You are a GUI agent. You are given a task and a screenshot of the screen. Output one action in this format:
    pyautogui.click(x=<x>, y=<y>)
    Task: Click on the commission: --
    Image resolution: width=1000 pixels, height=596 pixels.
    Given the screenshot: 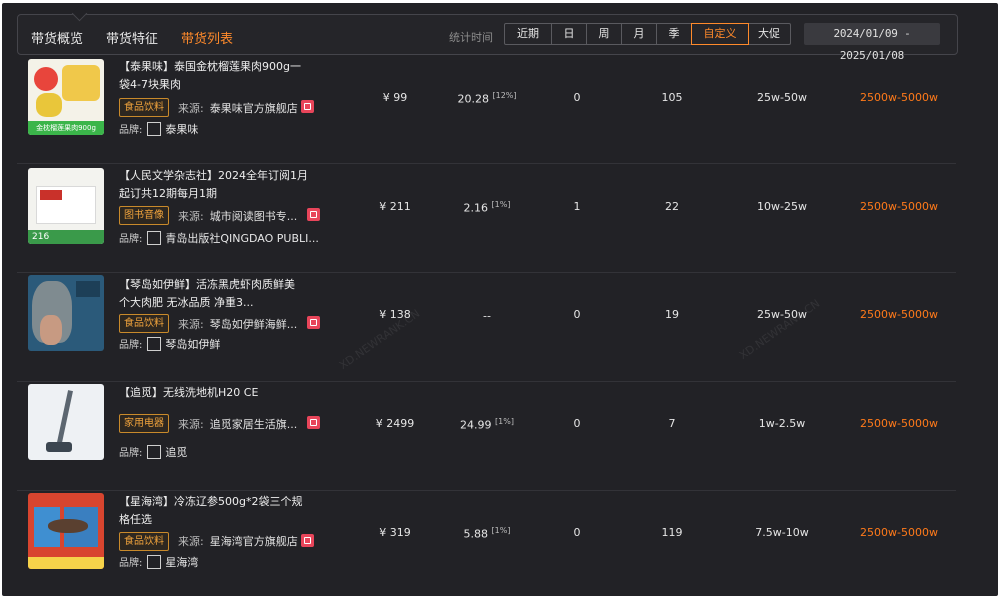 What is the action you would take?
    pyautogui.click(x=487, y=315)
    